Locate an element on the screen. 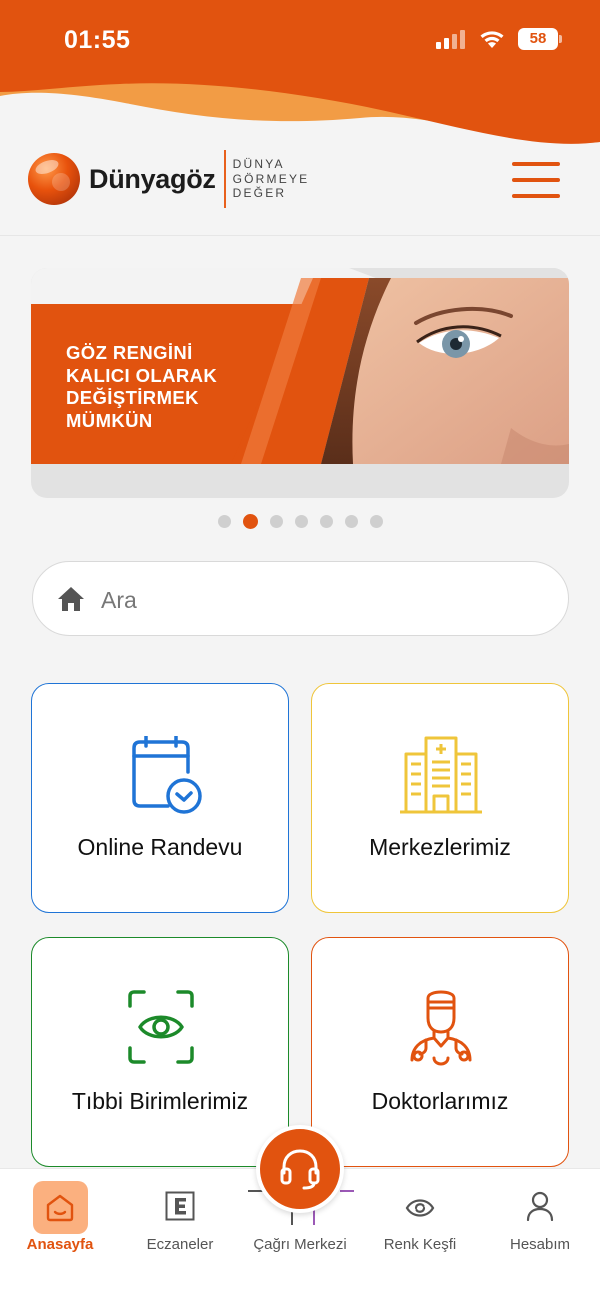 This screenshot has width=600, height=1298. top-bar: Dünyagöz DÜNYA GÖRMEYE DEĞER is located at coordinates (300, 184).